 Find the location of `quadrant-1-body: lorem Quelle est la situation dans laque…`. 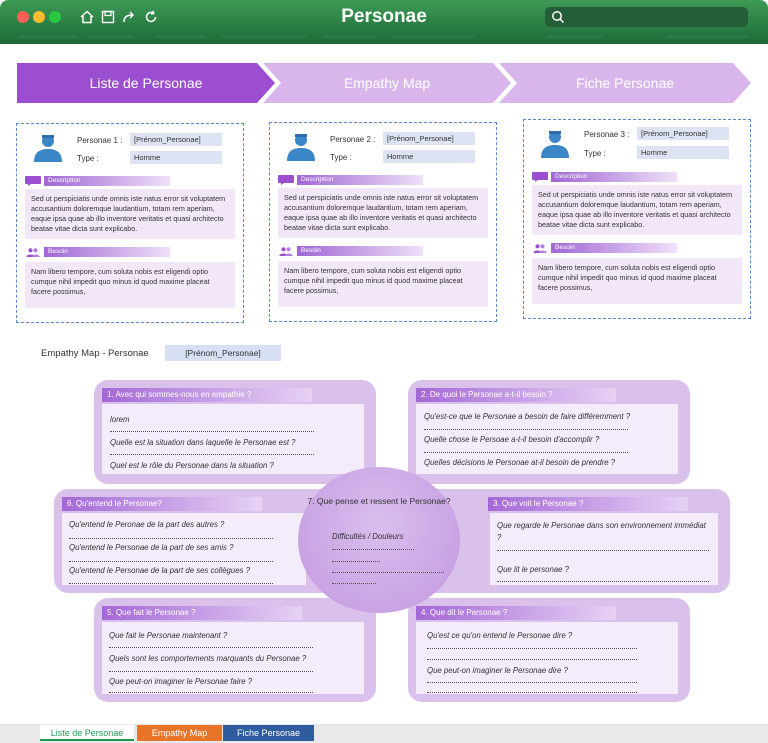

quadrant-1-body: lorem Quelle est la situation dans laque… is located at coordinates (233, 439).